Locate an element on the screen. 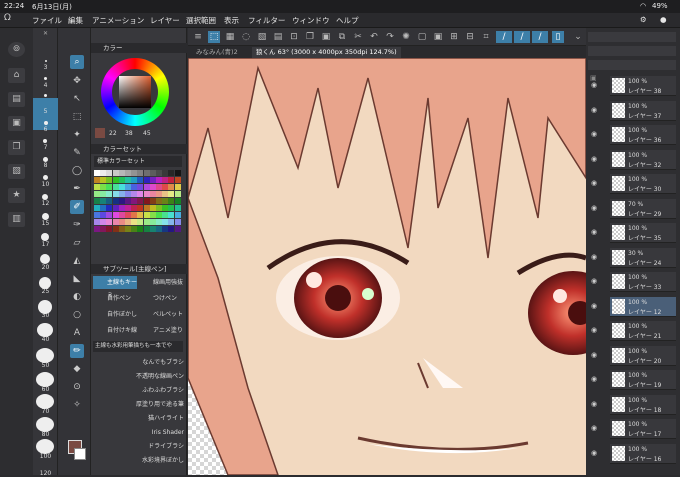 This screenshot has width=680, height=477. brush-size-50: 50 is located at coordinates (45, 365).